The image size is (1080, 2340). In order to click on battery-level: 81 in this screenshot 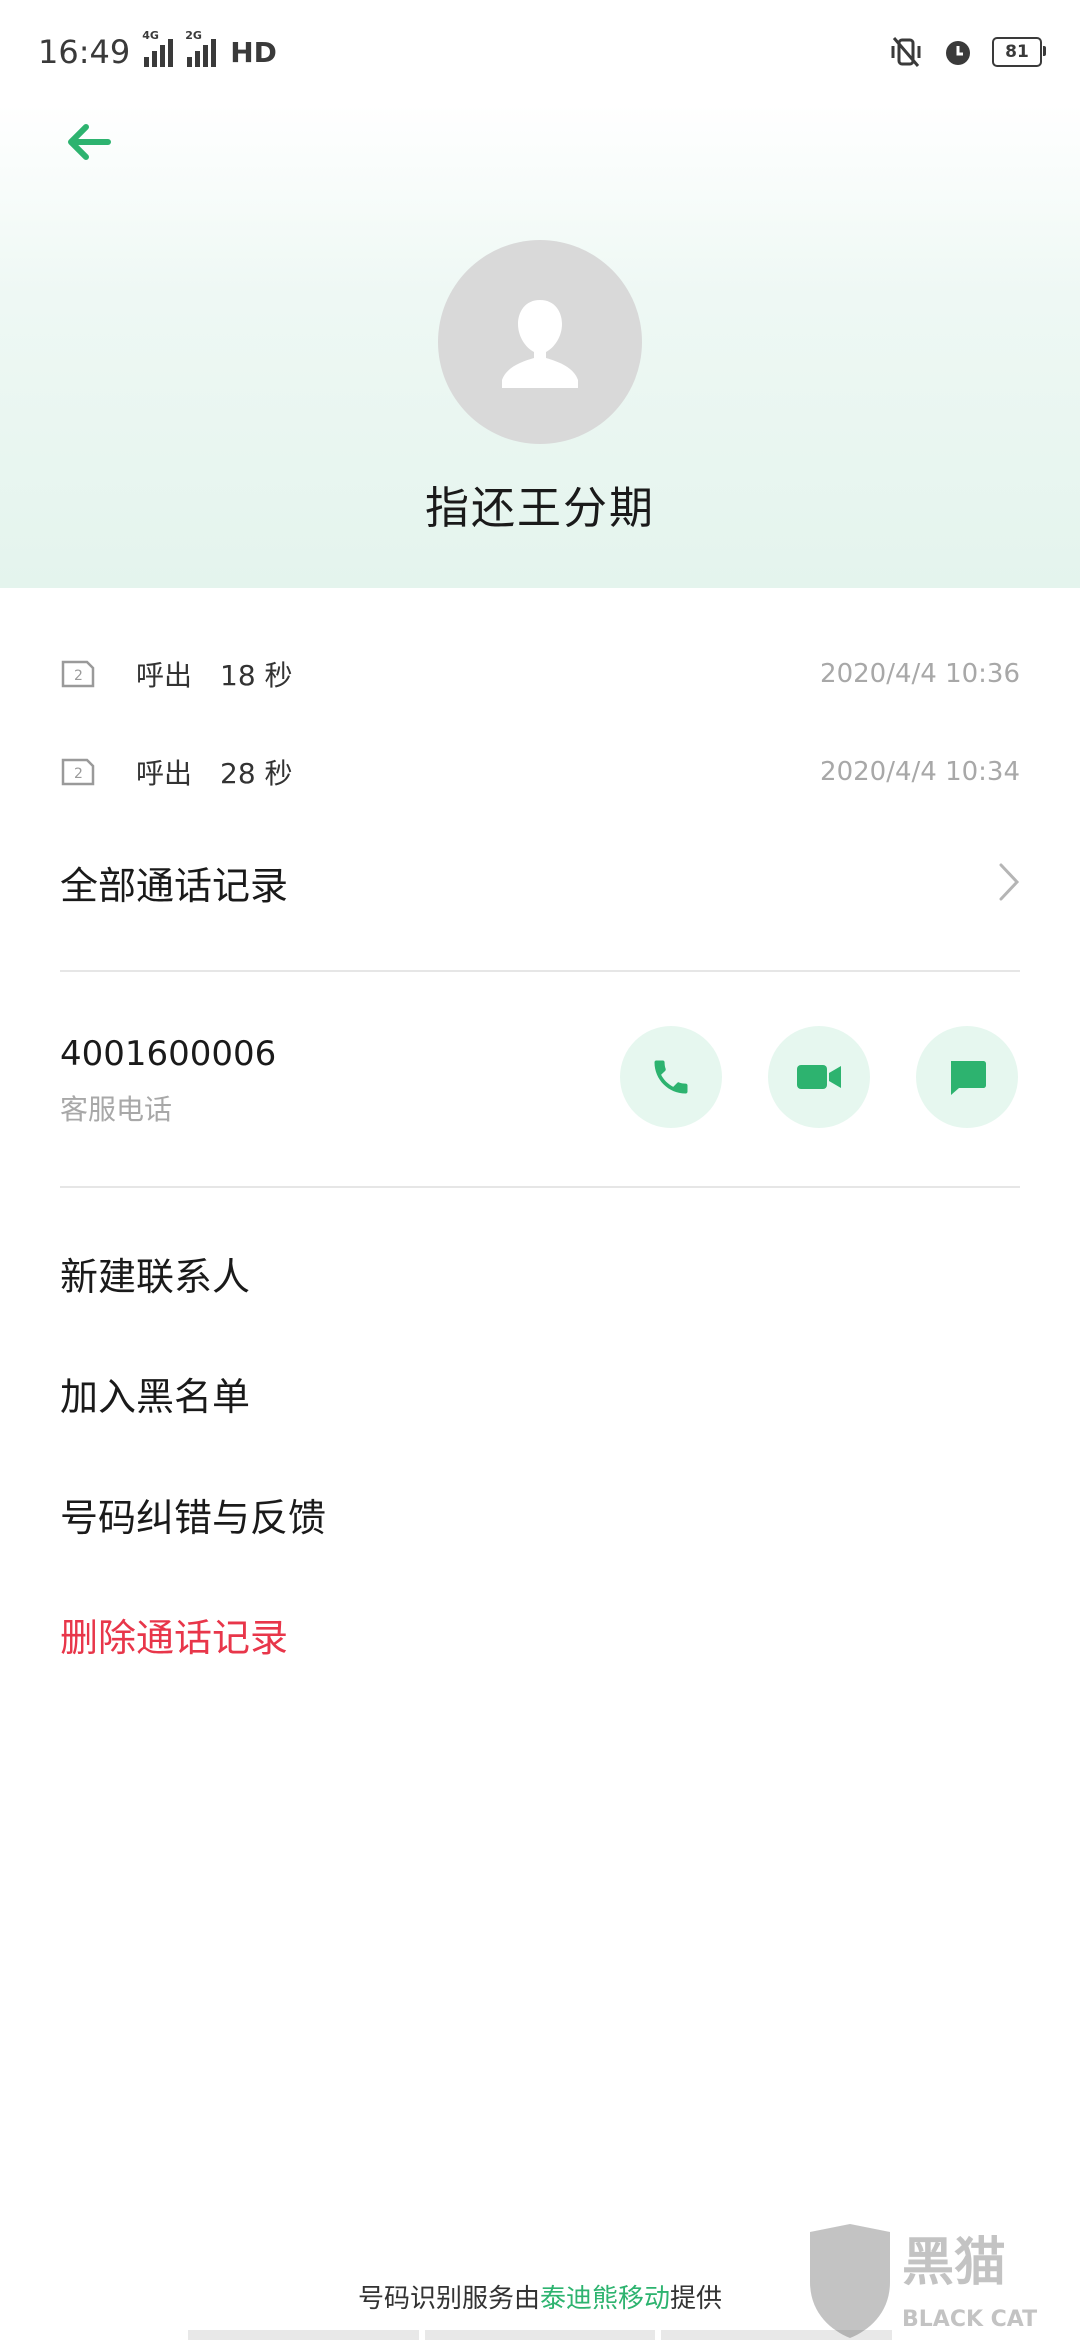, I will do `click(1017, 52)`.